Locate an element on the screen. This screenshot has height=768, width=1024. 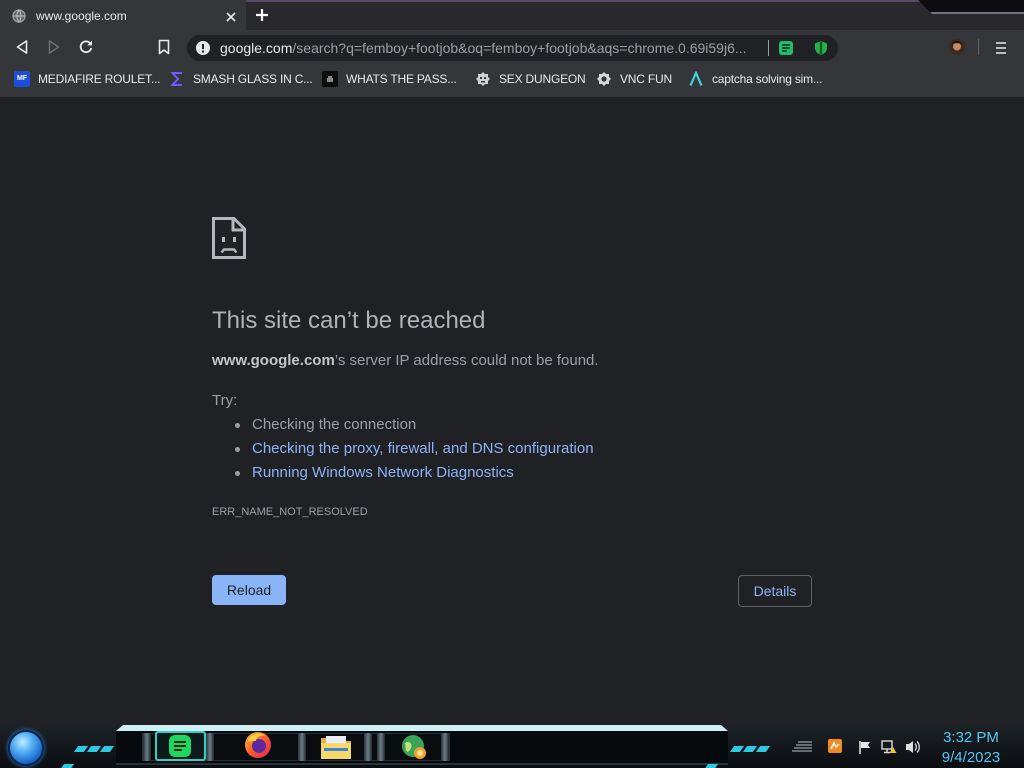
back-arrow-icon is located at coordinates (22, 47).